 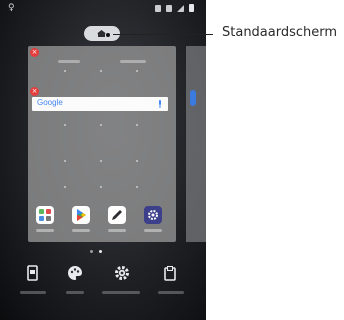 What do you see at coordinates (108, 35) in the screenshot?
I see `callout-anchor` at bounding box center [108, 35].